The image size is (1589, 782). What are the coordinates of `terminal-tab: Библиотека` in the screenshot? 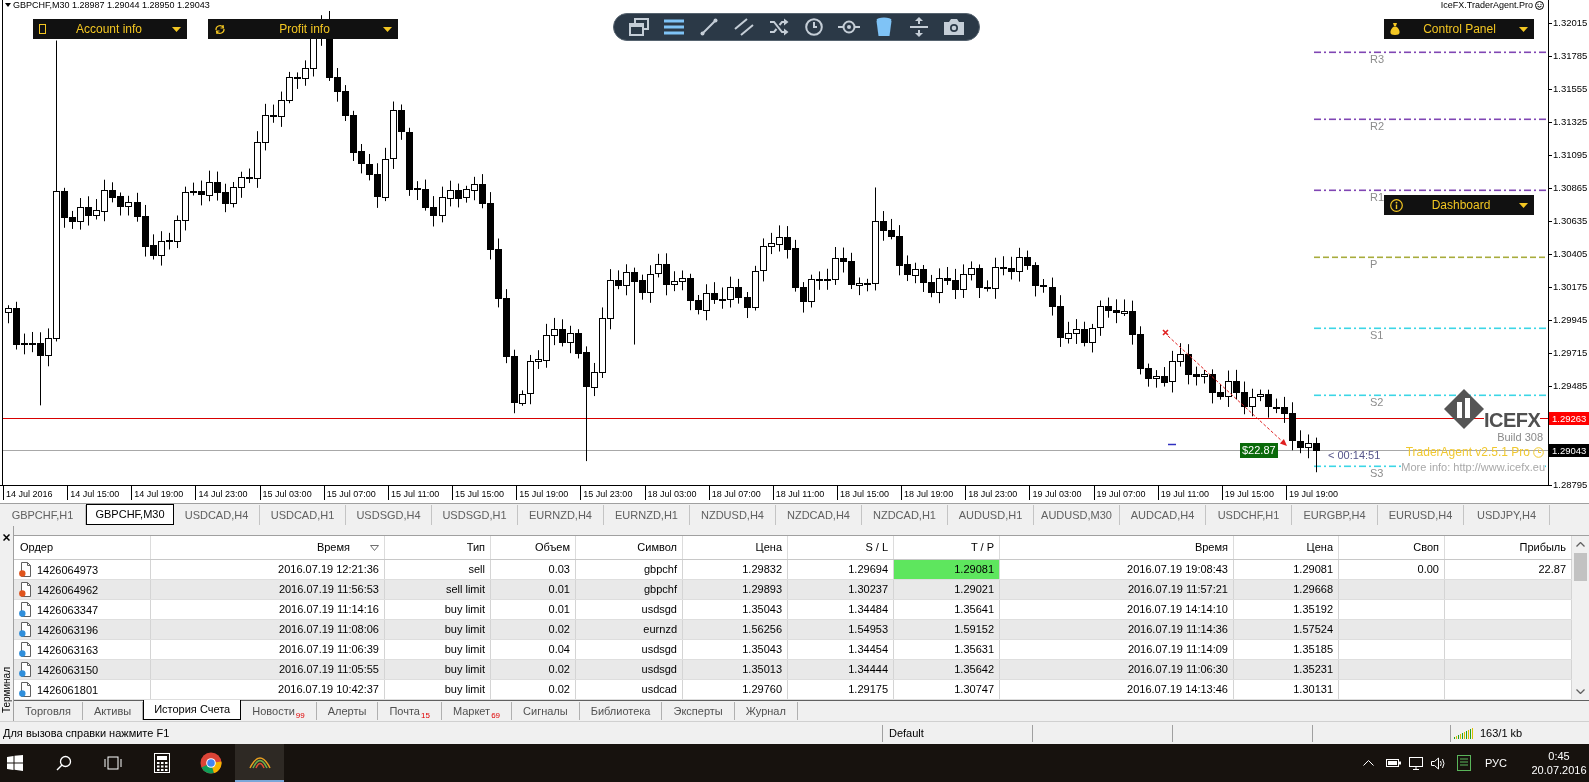 It's located at (621, 711).